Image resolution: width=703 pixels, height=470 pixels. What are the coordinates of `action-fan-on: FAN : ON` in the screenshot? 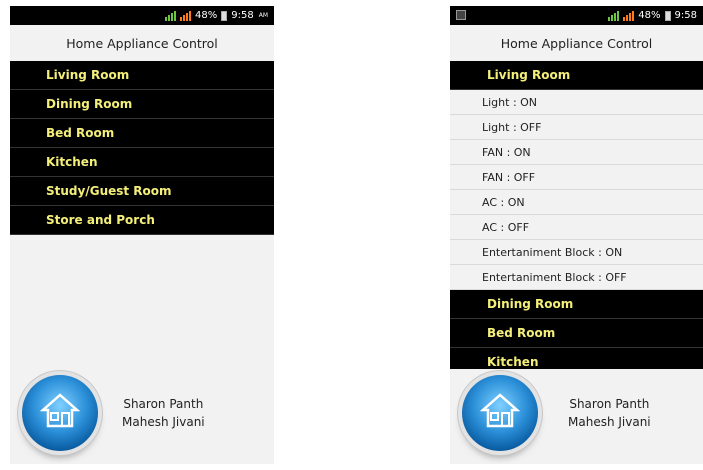 It's located at (576, 152).